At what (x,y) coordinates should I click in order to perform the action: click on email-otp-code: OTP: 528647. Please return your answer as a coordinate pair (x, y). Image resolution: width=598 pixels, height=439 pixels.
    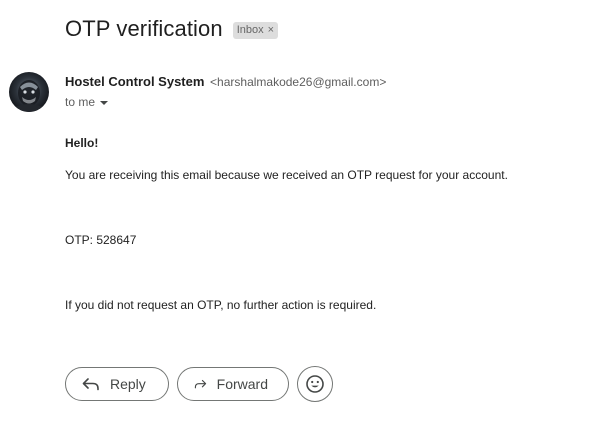
    Looking at the image, I should click on (101, 240).